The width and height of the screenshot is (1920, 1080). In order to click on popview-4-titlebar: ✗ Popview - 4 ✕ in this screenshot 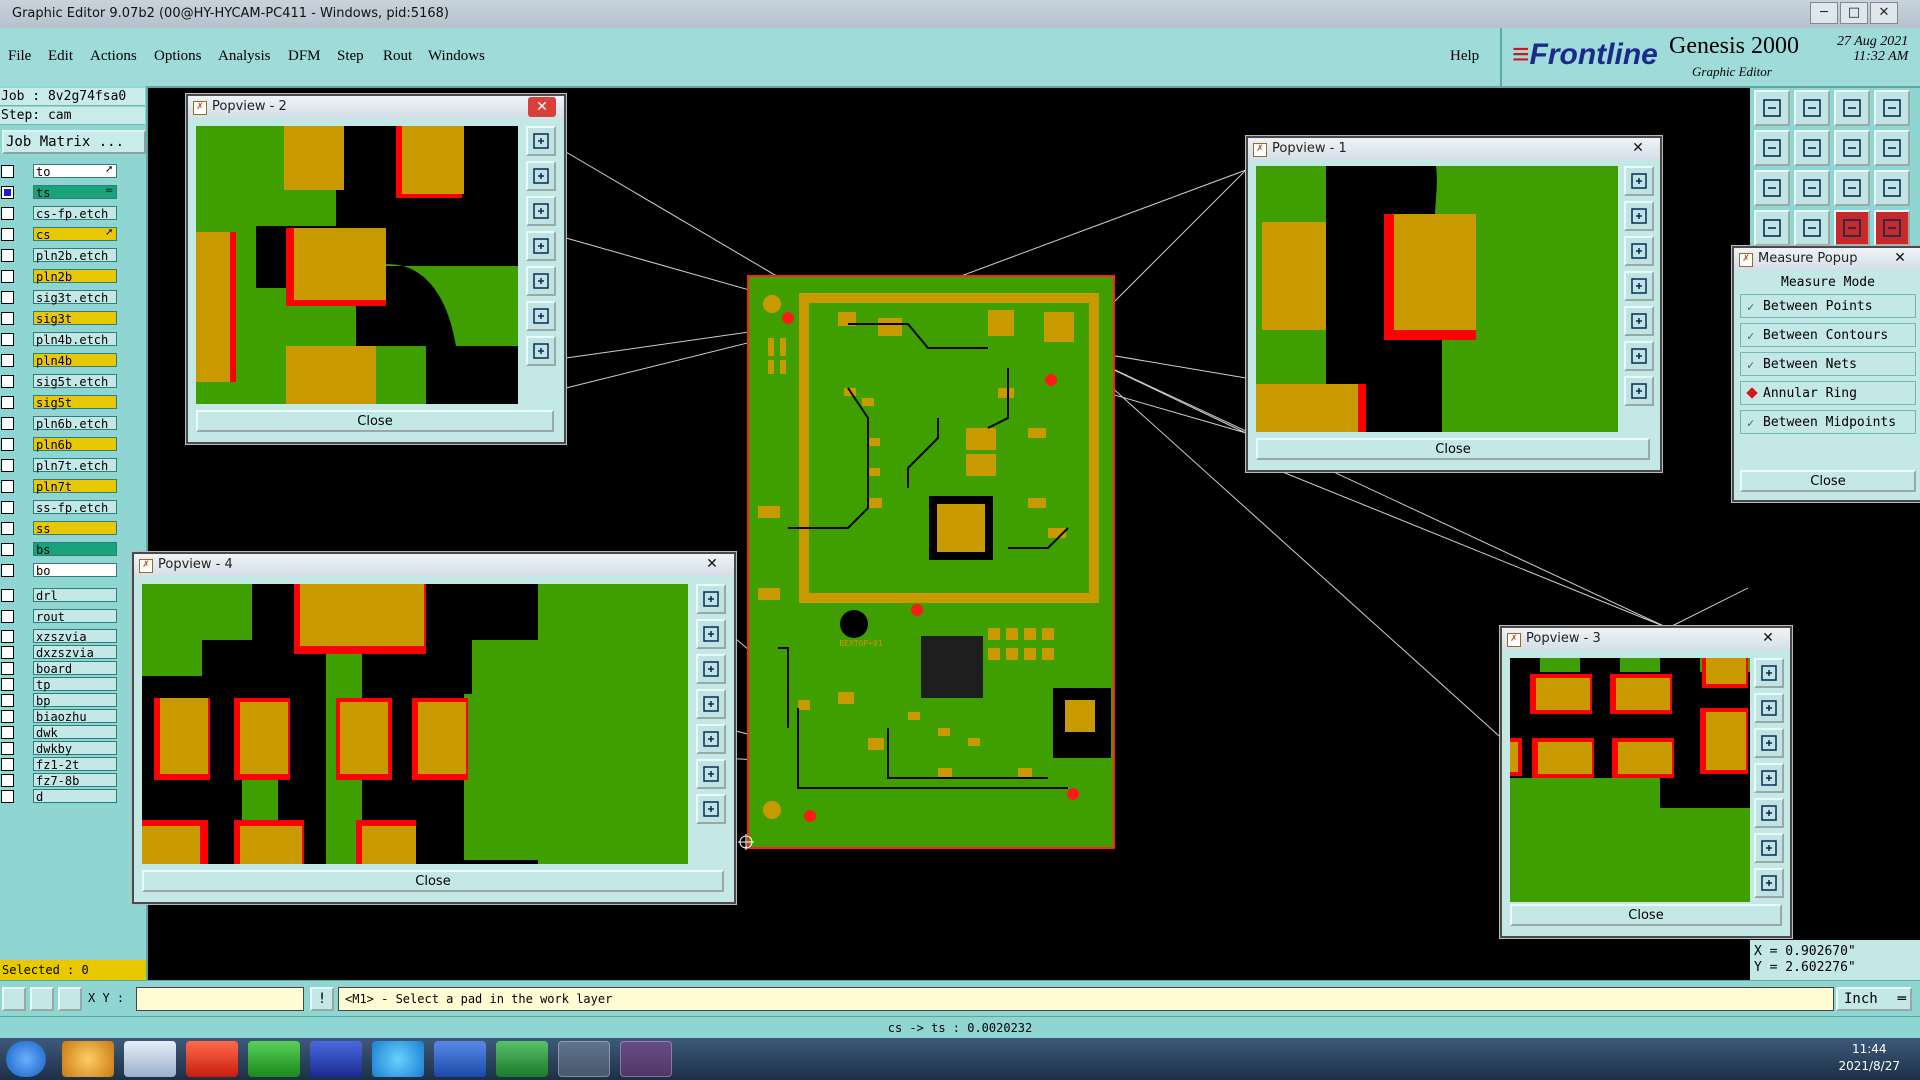, I will do `click(434, 565)`.